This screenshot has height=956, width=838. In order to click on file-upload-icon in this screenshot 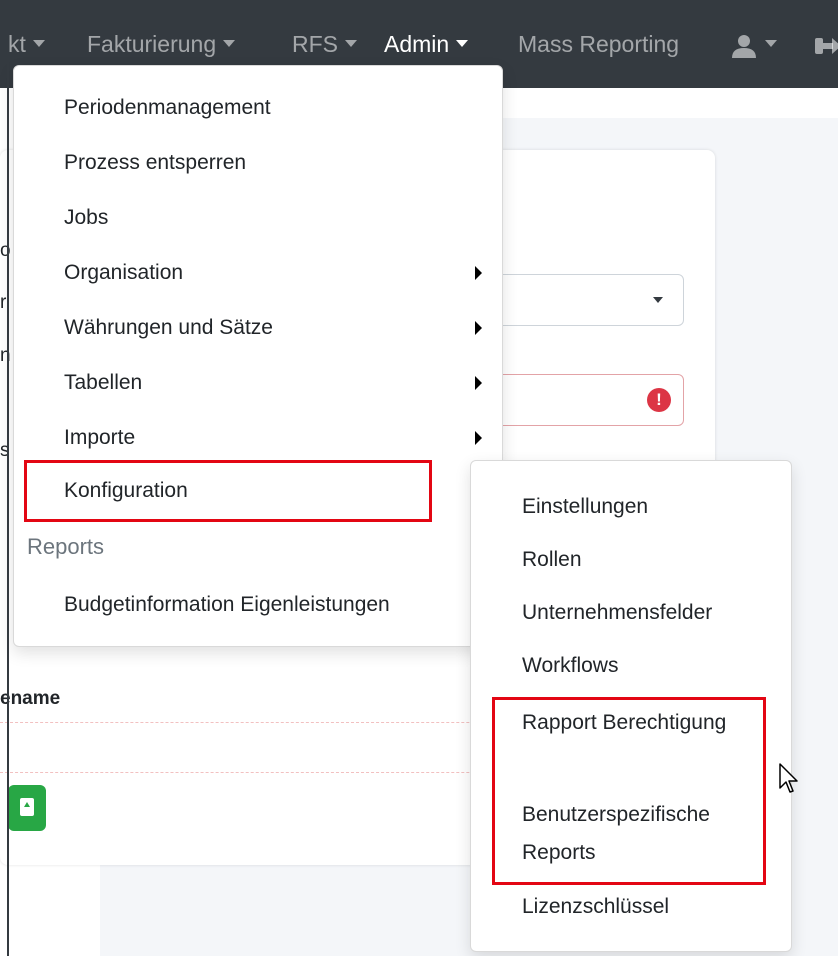, I will do `click(27, 807)`.